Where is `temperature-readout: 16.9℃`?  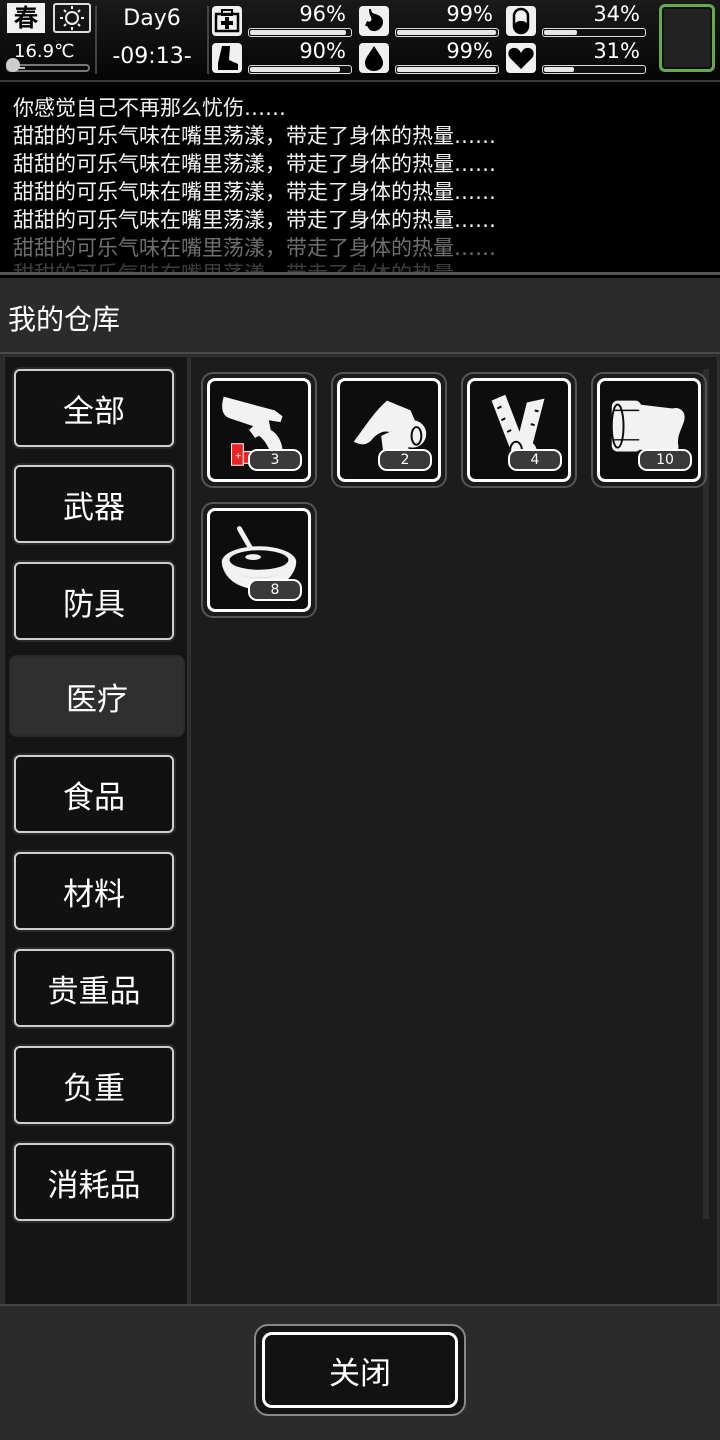 temperature-readout: 16.9℃ is located at coordinates (44, 51).